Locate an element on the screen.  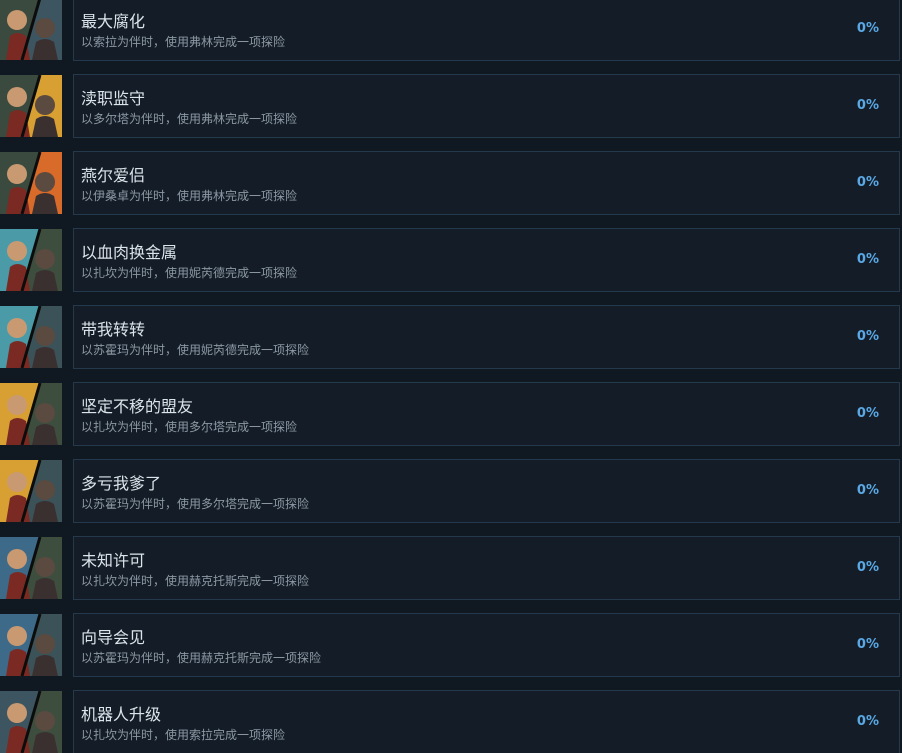
achievement-card: 最大腐化以索拉为伴时，使用弗林完成一项探险 0% is located at coordinates (486, 30).